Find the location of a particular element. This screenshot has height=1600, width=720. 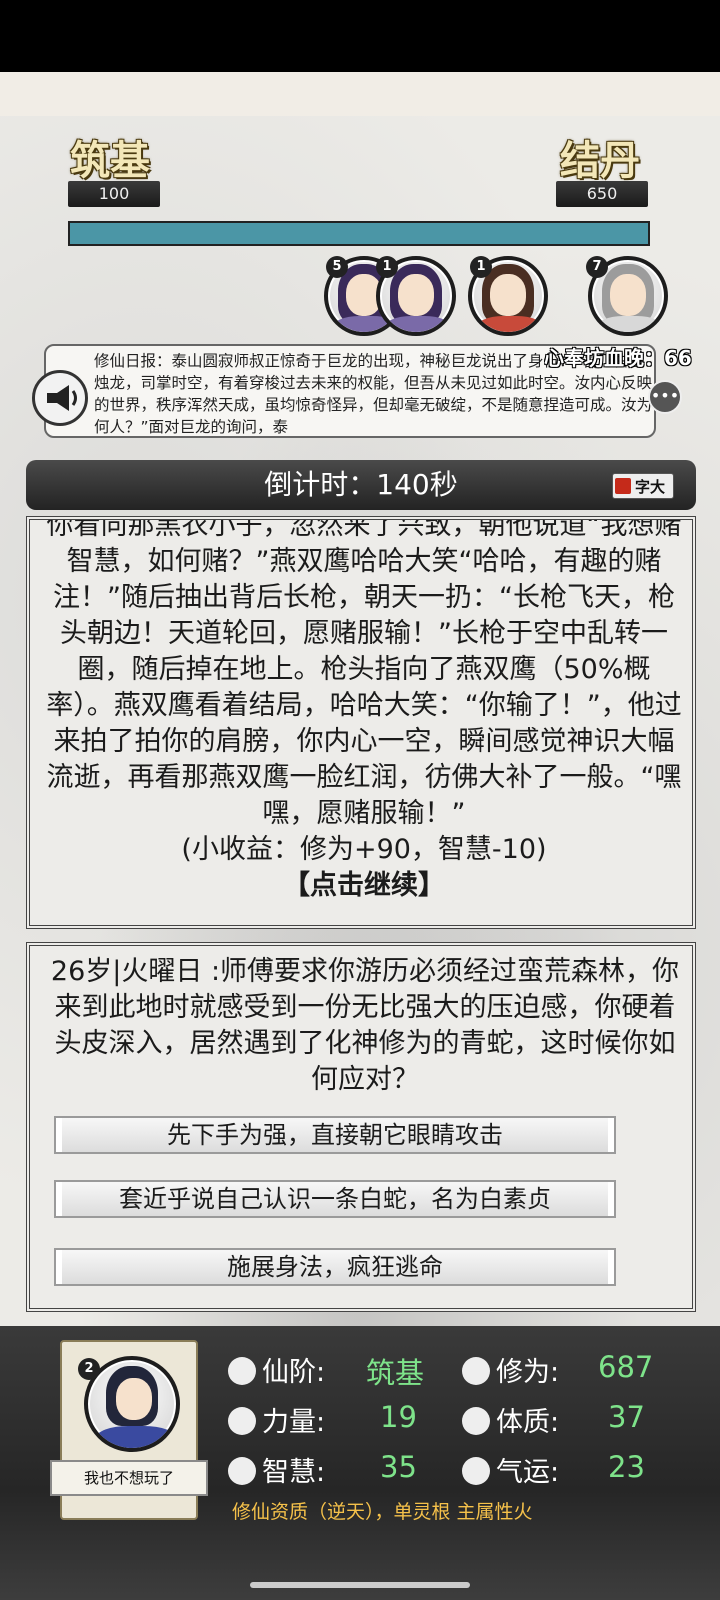

character-badge: 2 is located at coordinates (89, 1369).